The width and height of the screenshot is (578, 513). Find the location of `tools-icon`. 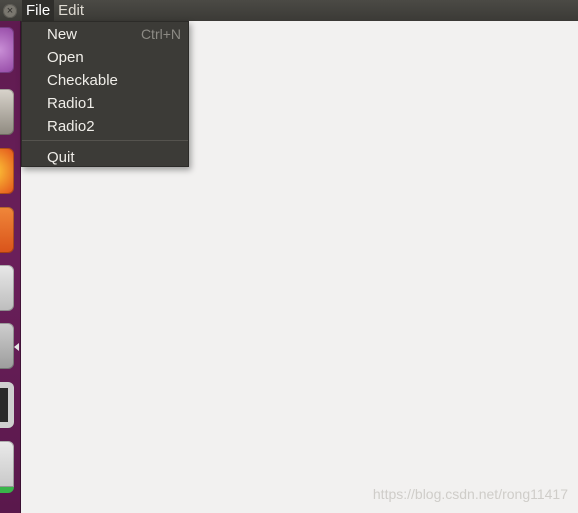

tools-icon is located at coordinates (7, 288).